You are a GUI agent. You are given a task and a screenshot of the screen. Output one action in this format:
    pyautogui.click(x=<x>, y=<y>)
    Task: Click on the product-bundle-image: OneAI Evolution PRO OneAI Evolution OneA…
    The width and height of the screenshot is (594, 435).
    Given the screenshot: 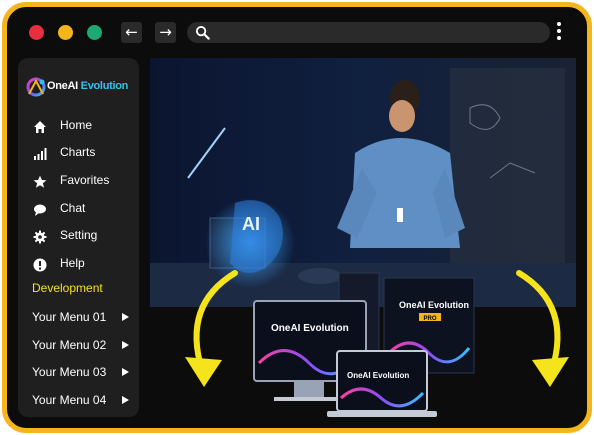 What is the action you would take?
    pyautogui.click(x=364, y=344)
    